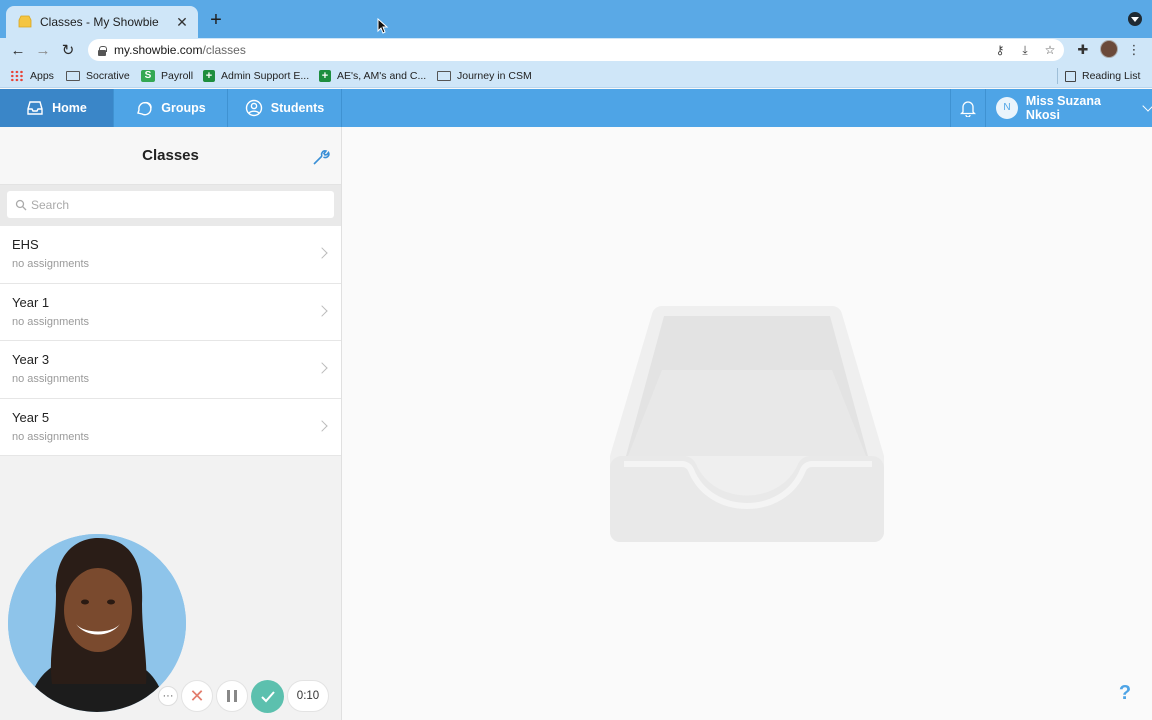 The height and width of the screenshot is (720, 1152). I want to click on person-icon, so click(254, 108).